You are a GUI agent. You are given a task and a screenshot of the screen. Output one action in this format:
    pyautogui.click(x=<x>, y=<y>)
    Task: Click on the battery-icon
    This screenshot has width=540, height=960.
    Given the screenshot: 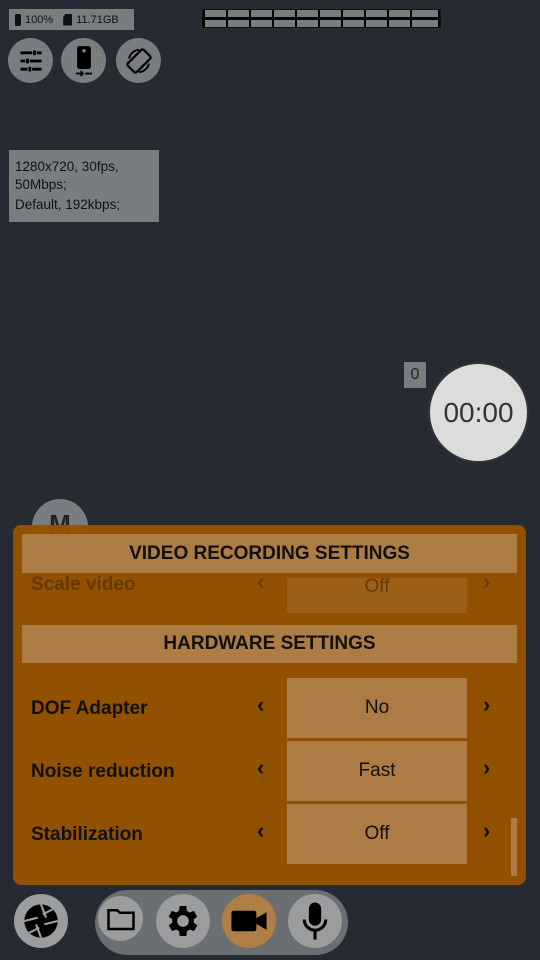 What is the action you would take?
    pyautogui.click(x=18, y=19)
    